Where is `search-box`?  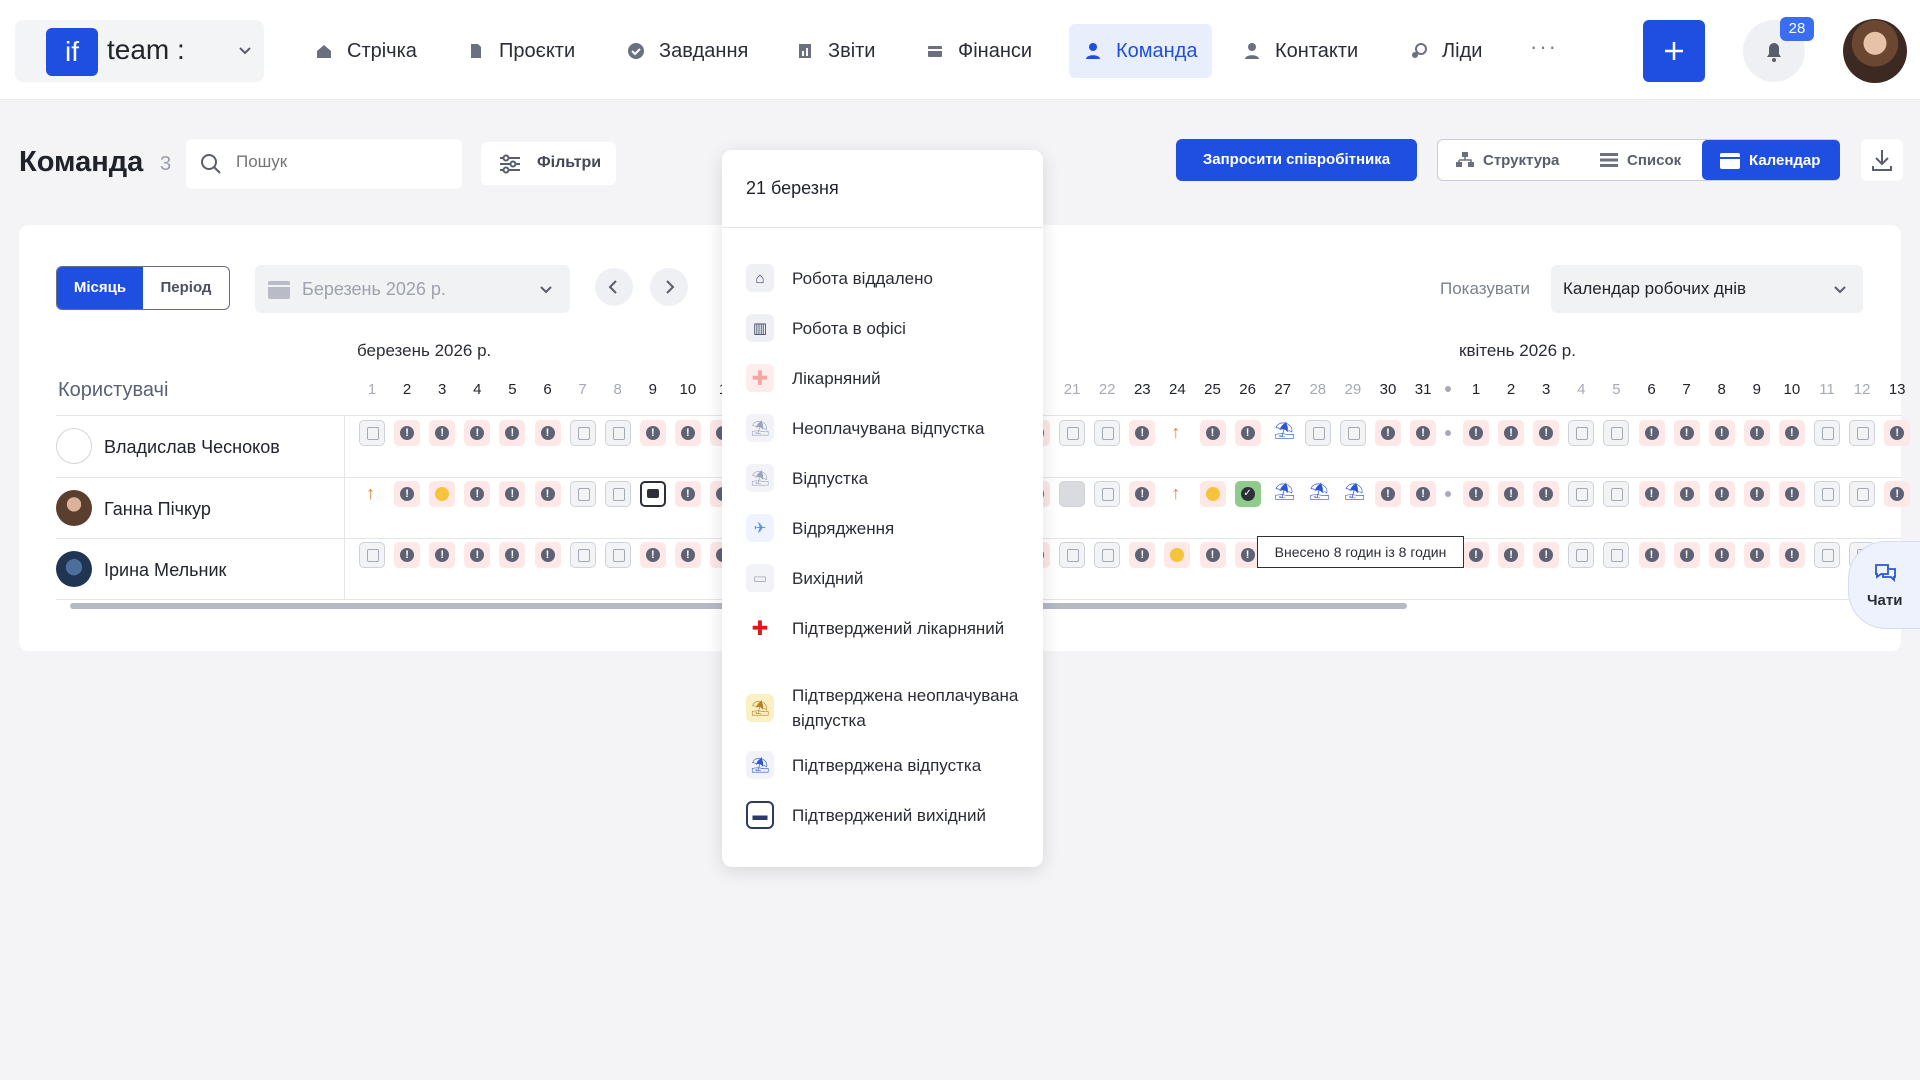 search-box is located at coordinates (324, 164).